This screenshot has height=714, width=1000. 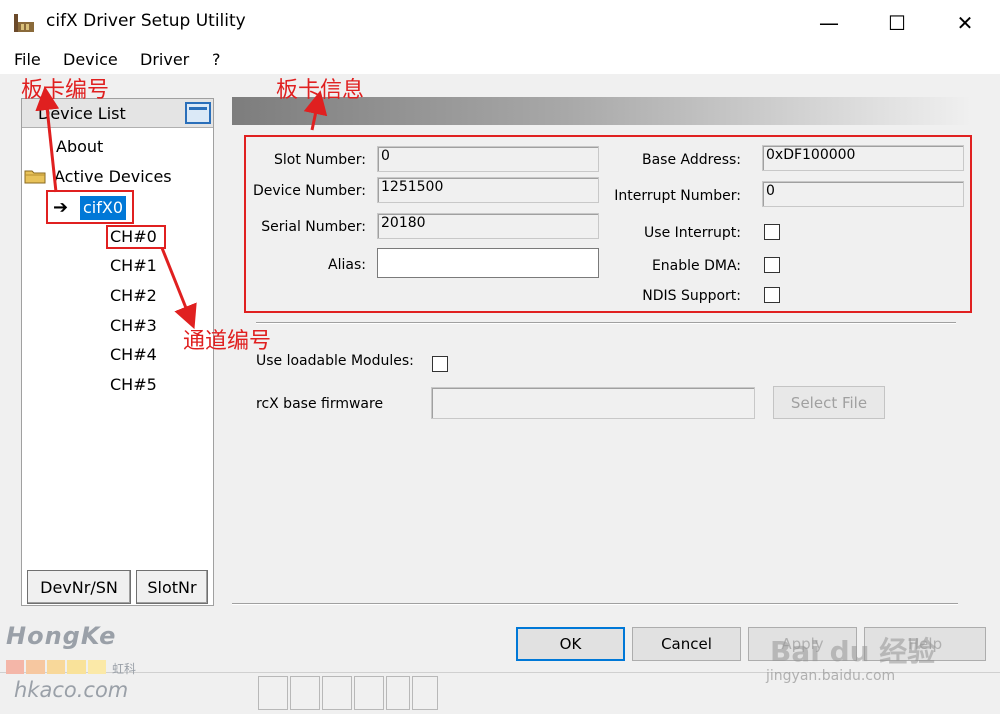 I want to click on arrow-to-board-info, so click(x=315, y=110).